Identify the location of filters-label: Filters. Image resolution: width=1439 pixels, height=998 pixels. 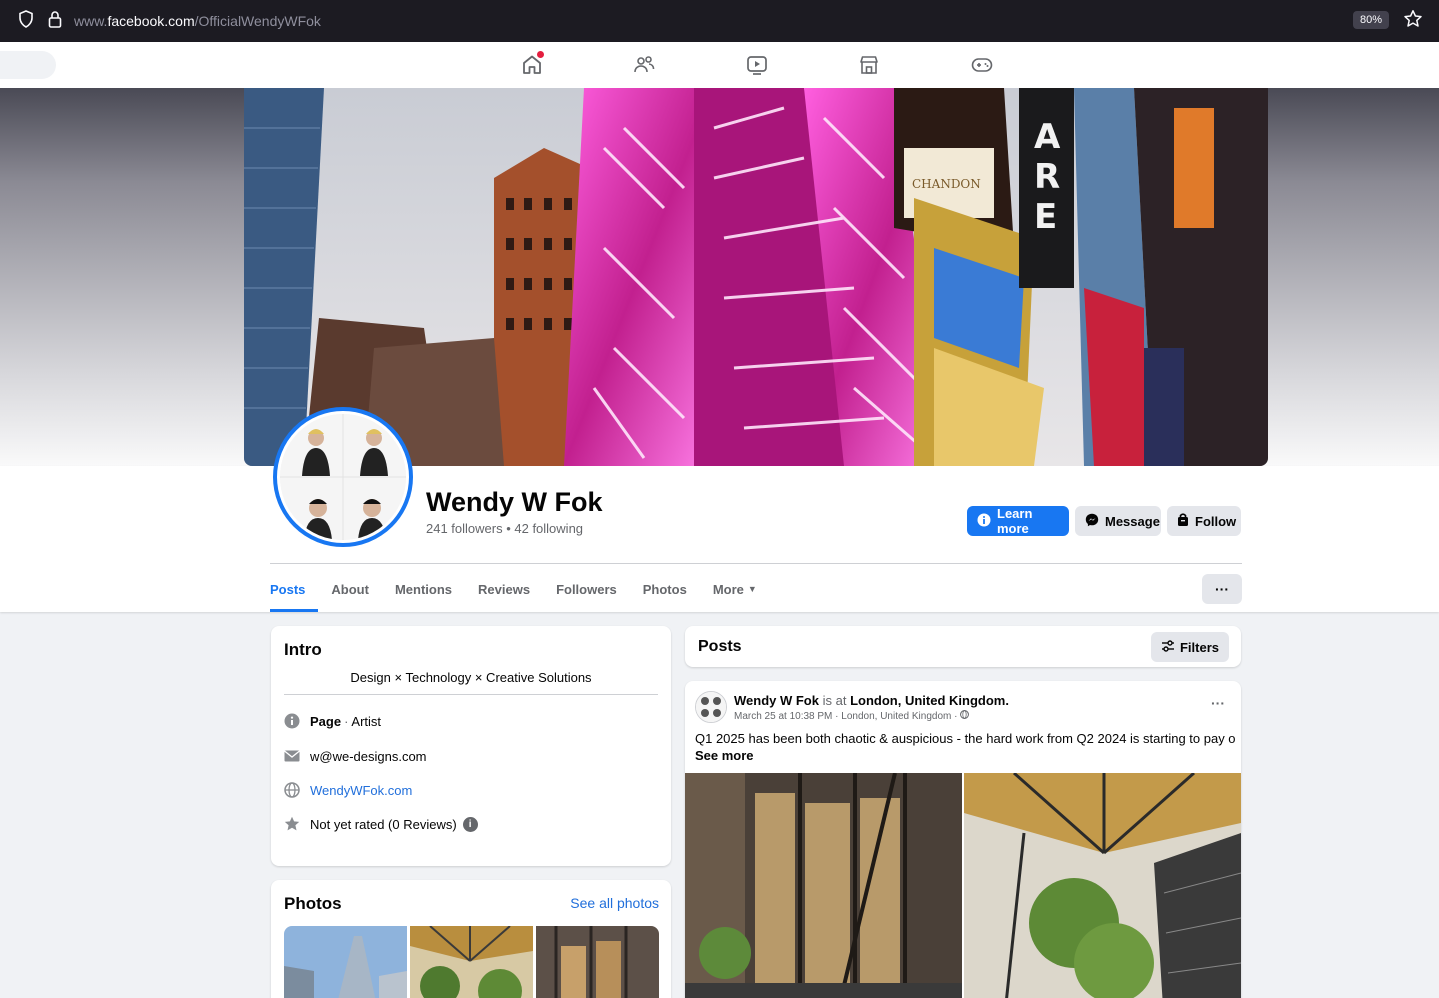
(1199, 647).